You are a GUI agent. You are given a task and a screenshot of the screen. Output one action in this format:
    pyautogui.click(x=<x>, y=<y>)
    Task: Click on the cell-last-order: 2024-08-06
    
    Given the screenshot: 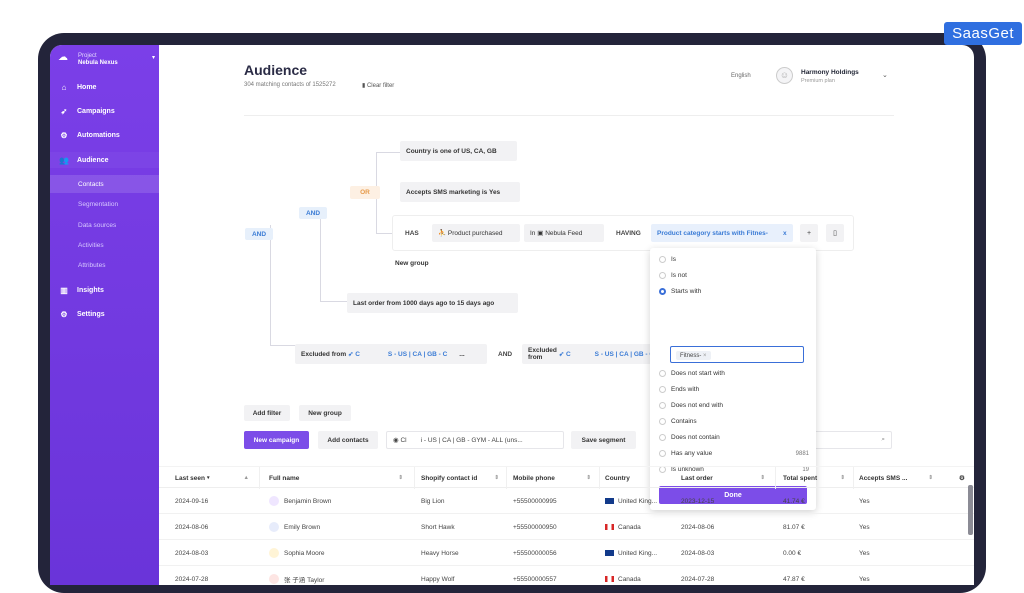 What is the action you would take?
    pyautogui.click(x=697, y=527)
    